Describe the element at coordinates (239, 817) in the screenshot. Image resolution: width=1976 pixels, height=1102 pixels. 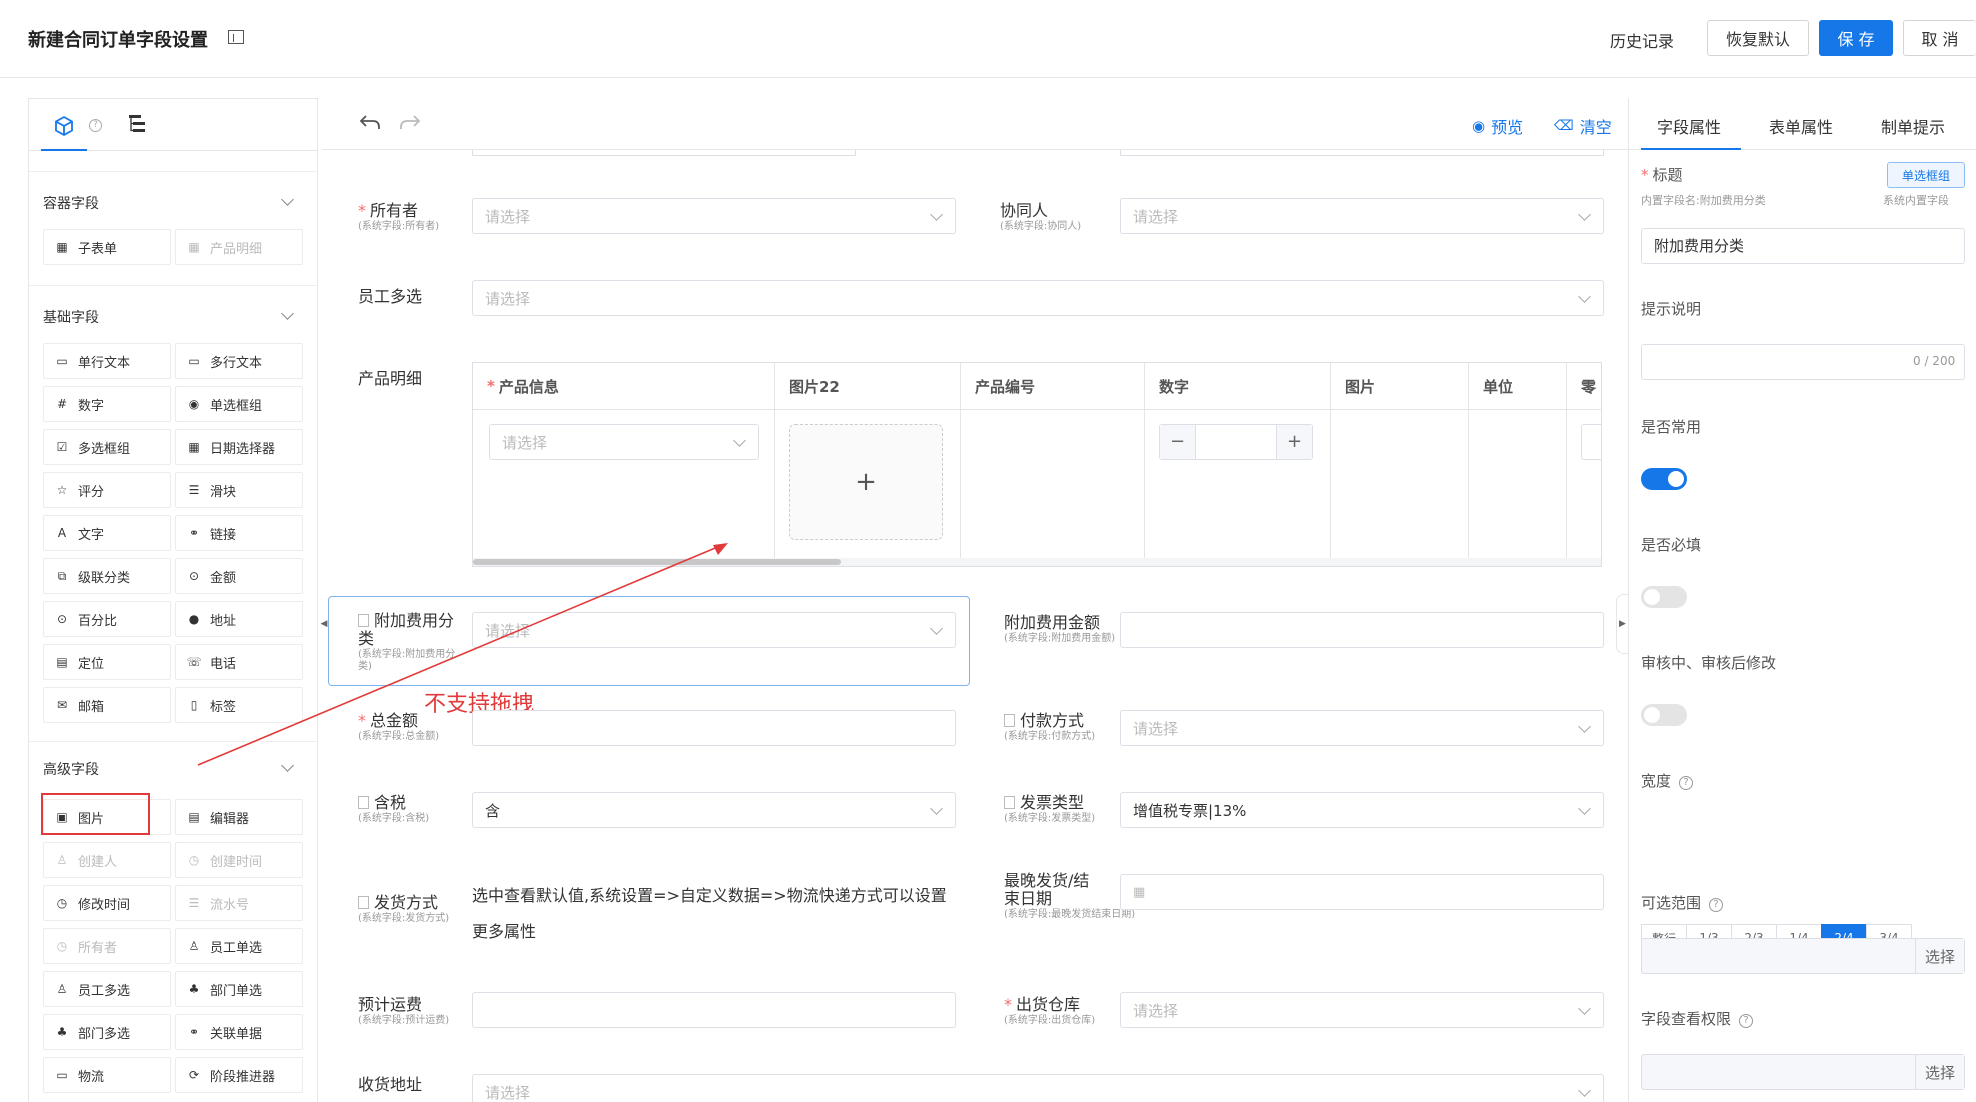
I see `field-item: ▤ 编辑器` at that location.